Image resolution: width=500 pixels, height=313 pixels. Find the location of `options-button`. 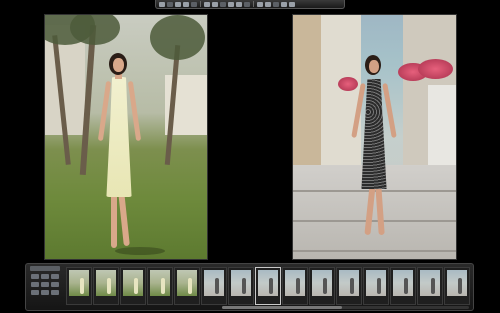

options-button is located at coordinates (55, 292).